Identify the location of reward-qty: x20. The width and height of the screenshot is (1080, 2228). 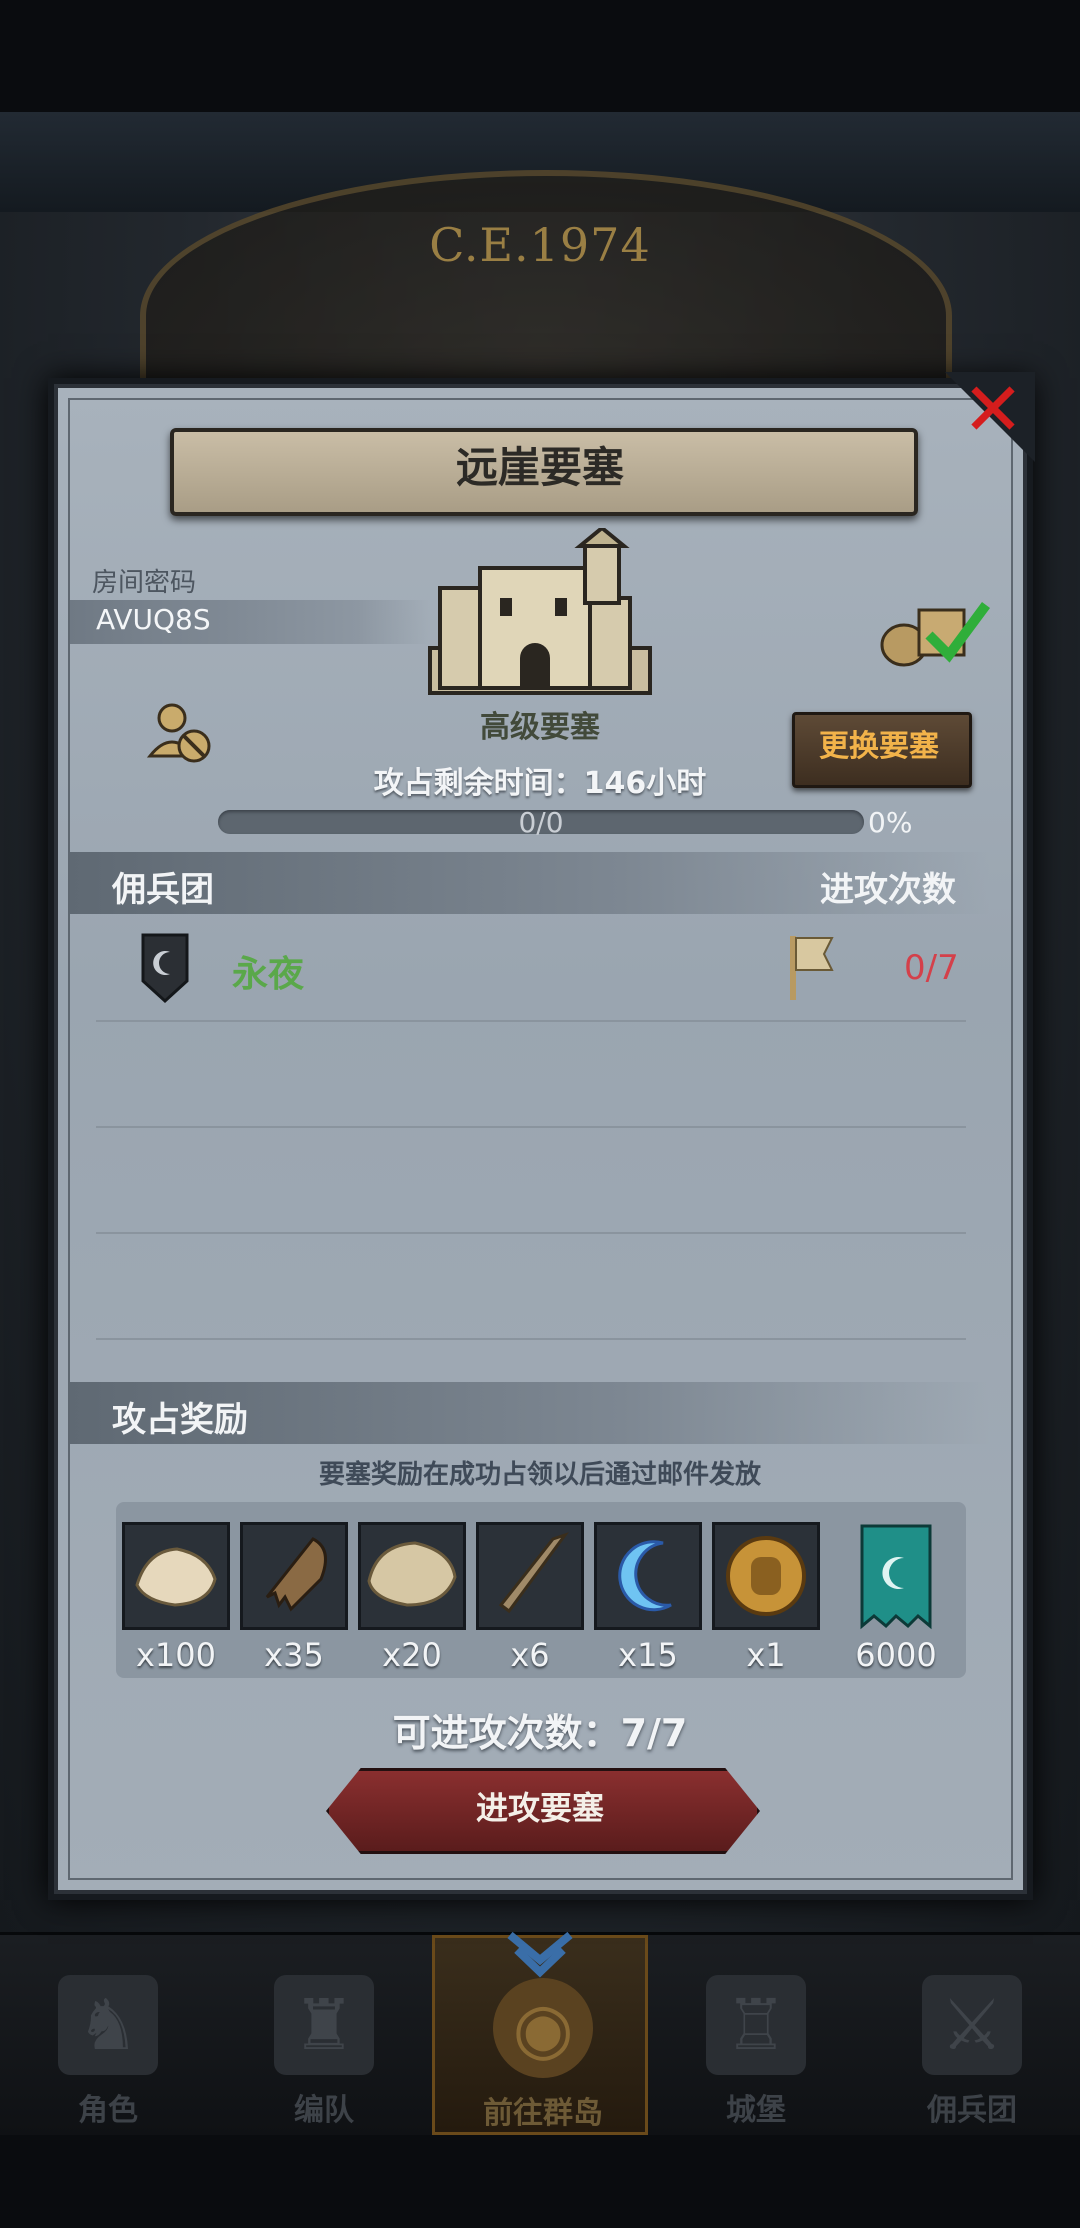
(412, 1655).